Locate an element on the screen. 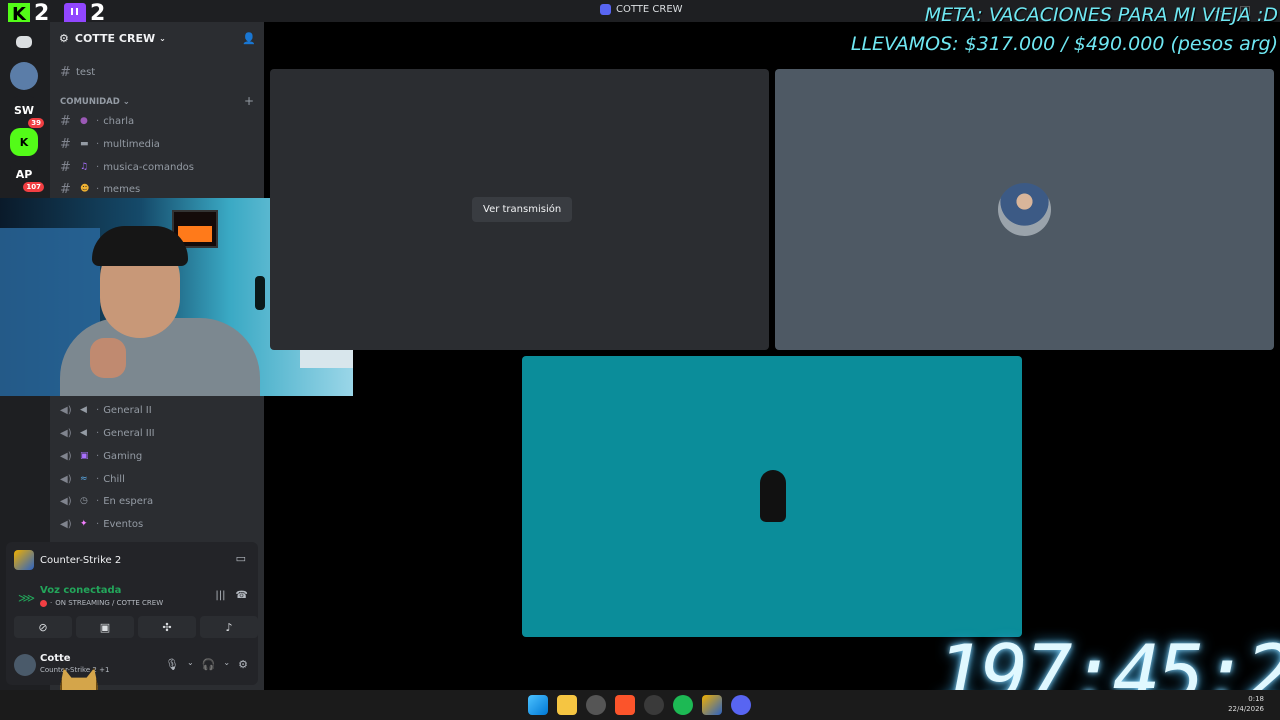 This screenshot has width=1280, height=720. server-header: ⚙ COTTE CREW ⌄ is located at coordinates (157, 38).